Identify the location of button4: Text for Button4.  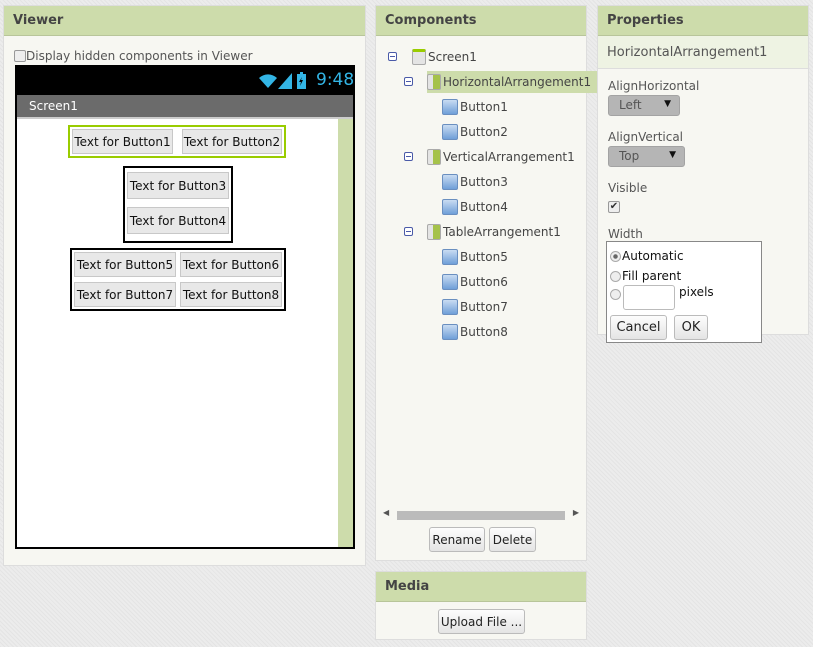
(178, 220).